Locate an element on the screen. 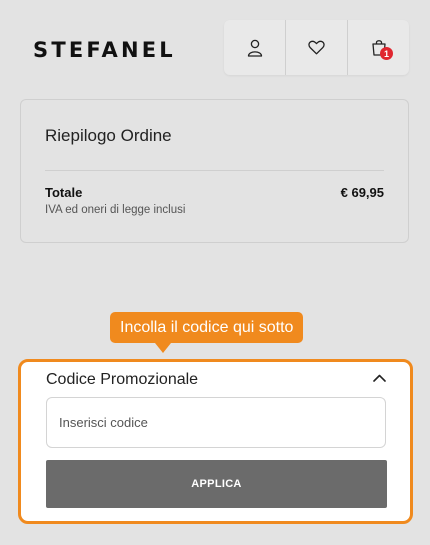  account-button is located at coordinates (254, 47).